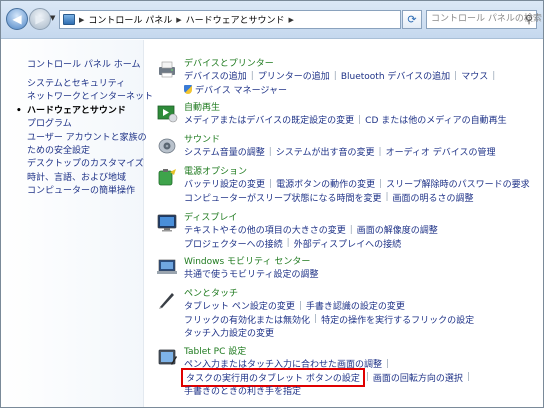 The width and height of the screenshot is (544, 408). I want to click on control-panel-icon, so click(69, 19).